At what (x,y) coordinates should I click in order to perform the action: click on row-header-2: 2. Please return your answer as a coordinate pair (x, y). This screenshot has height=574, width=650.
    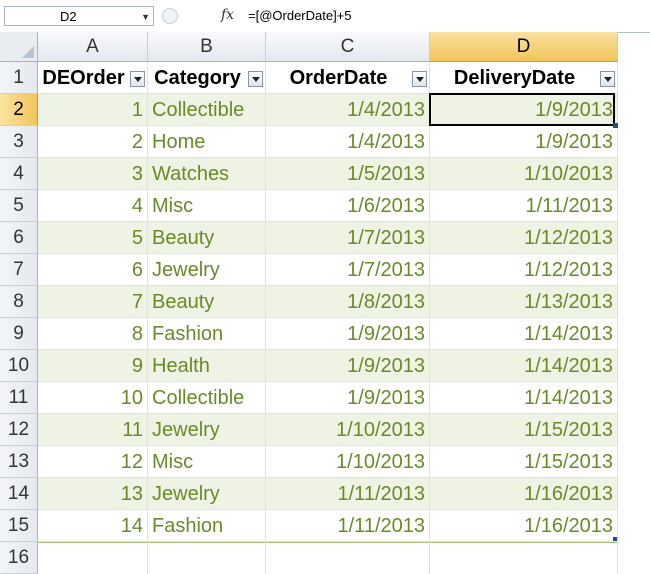
    Looking at the image, I should click on (19, 110).